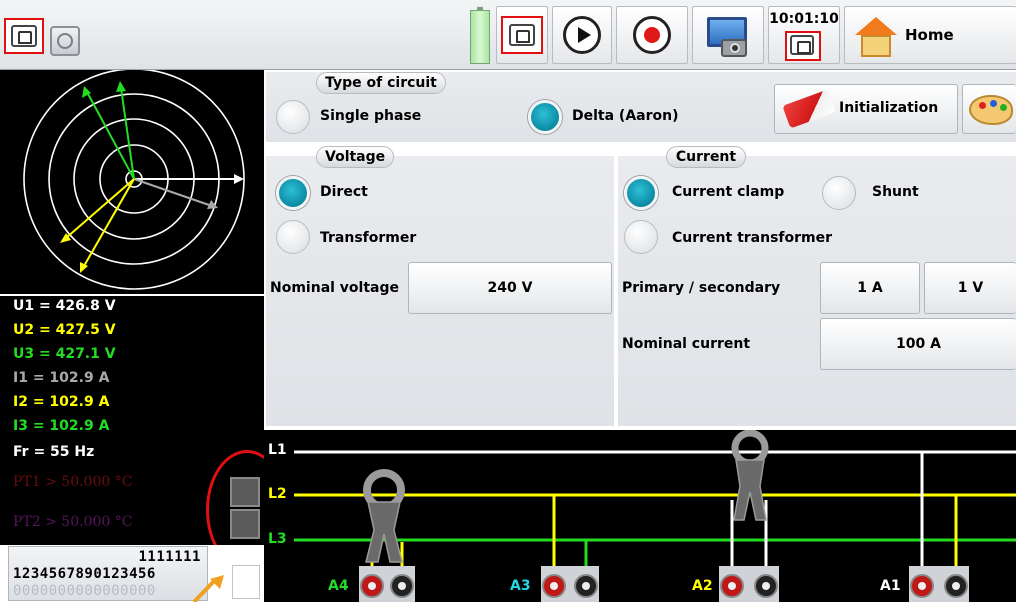 The image size is (1016, 602). Describe the element at coordinates (752, 238) in the screenshot. I see `label-current-transformer: Current transformer` at that location.